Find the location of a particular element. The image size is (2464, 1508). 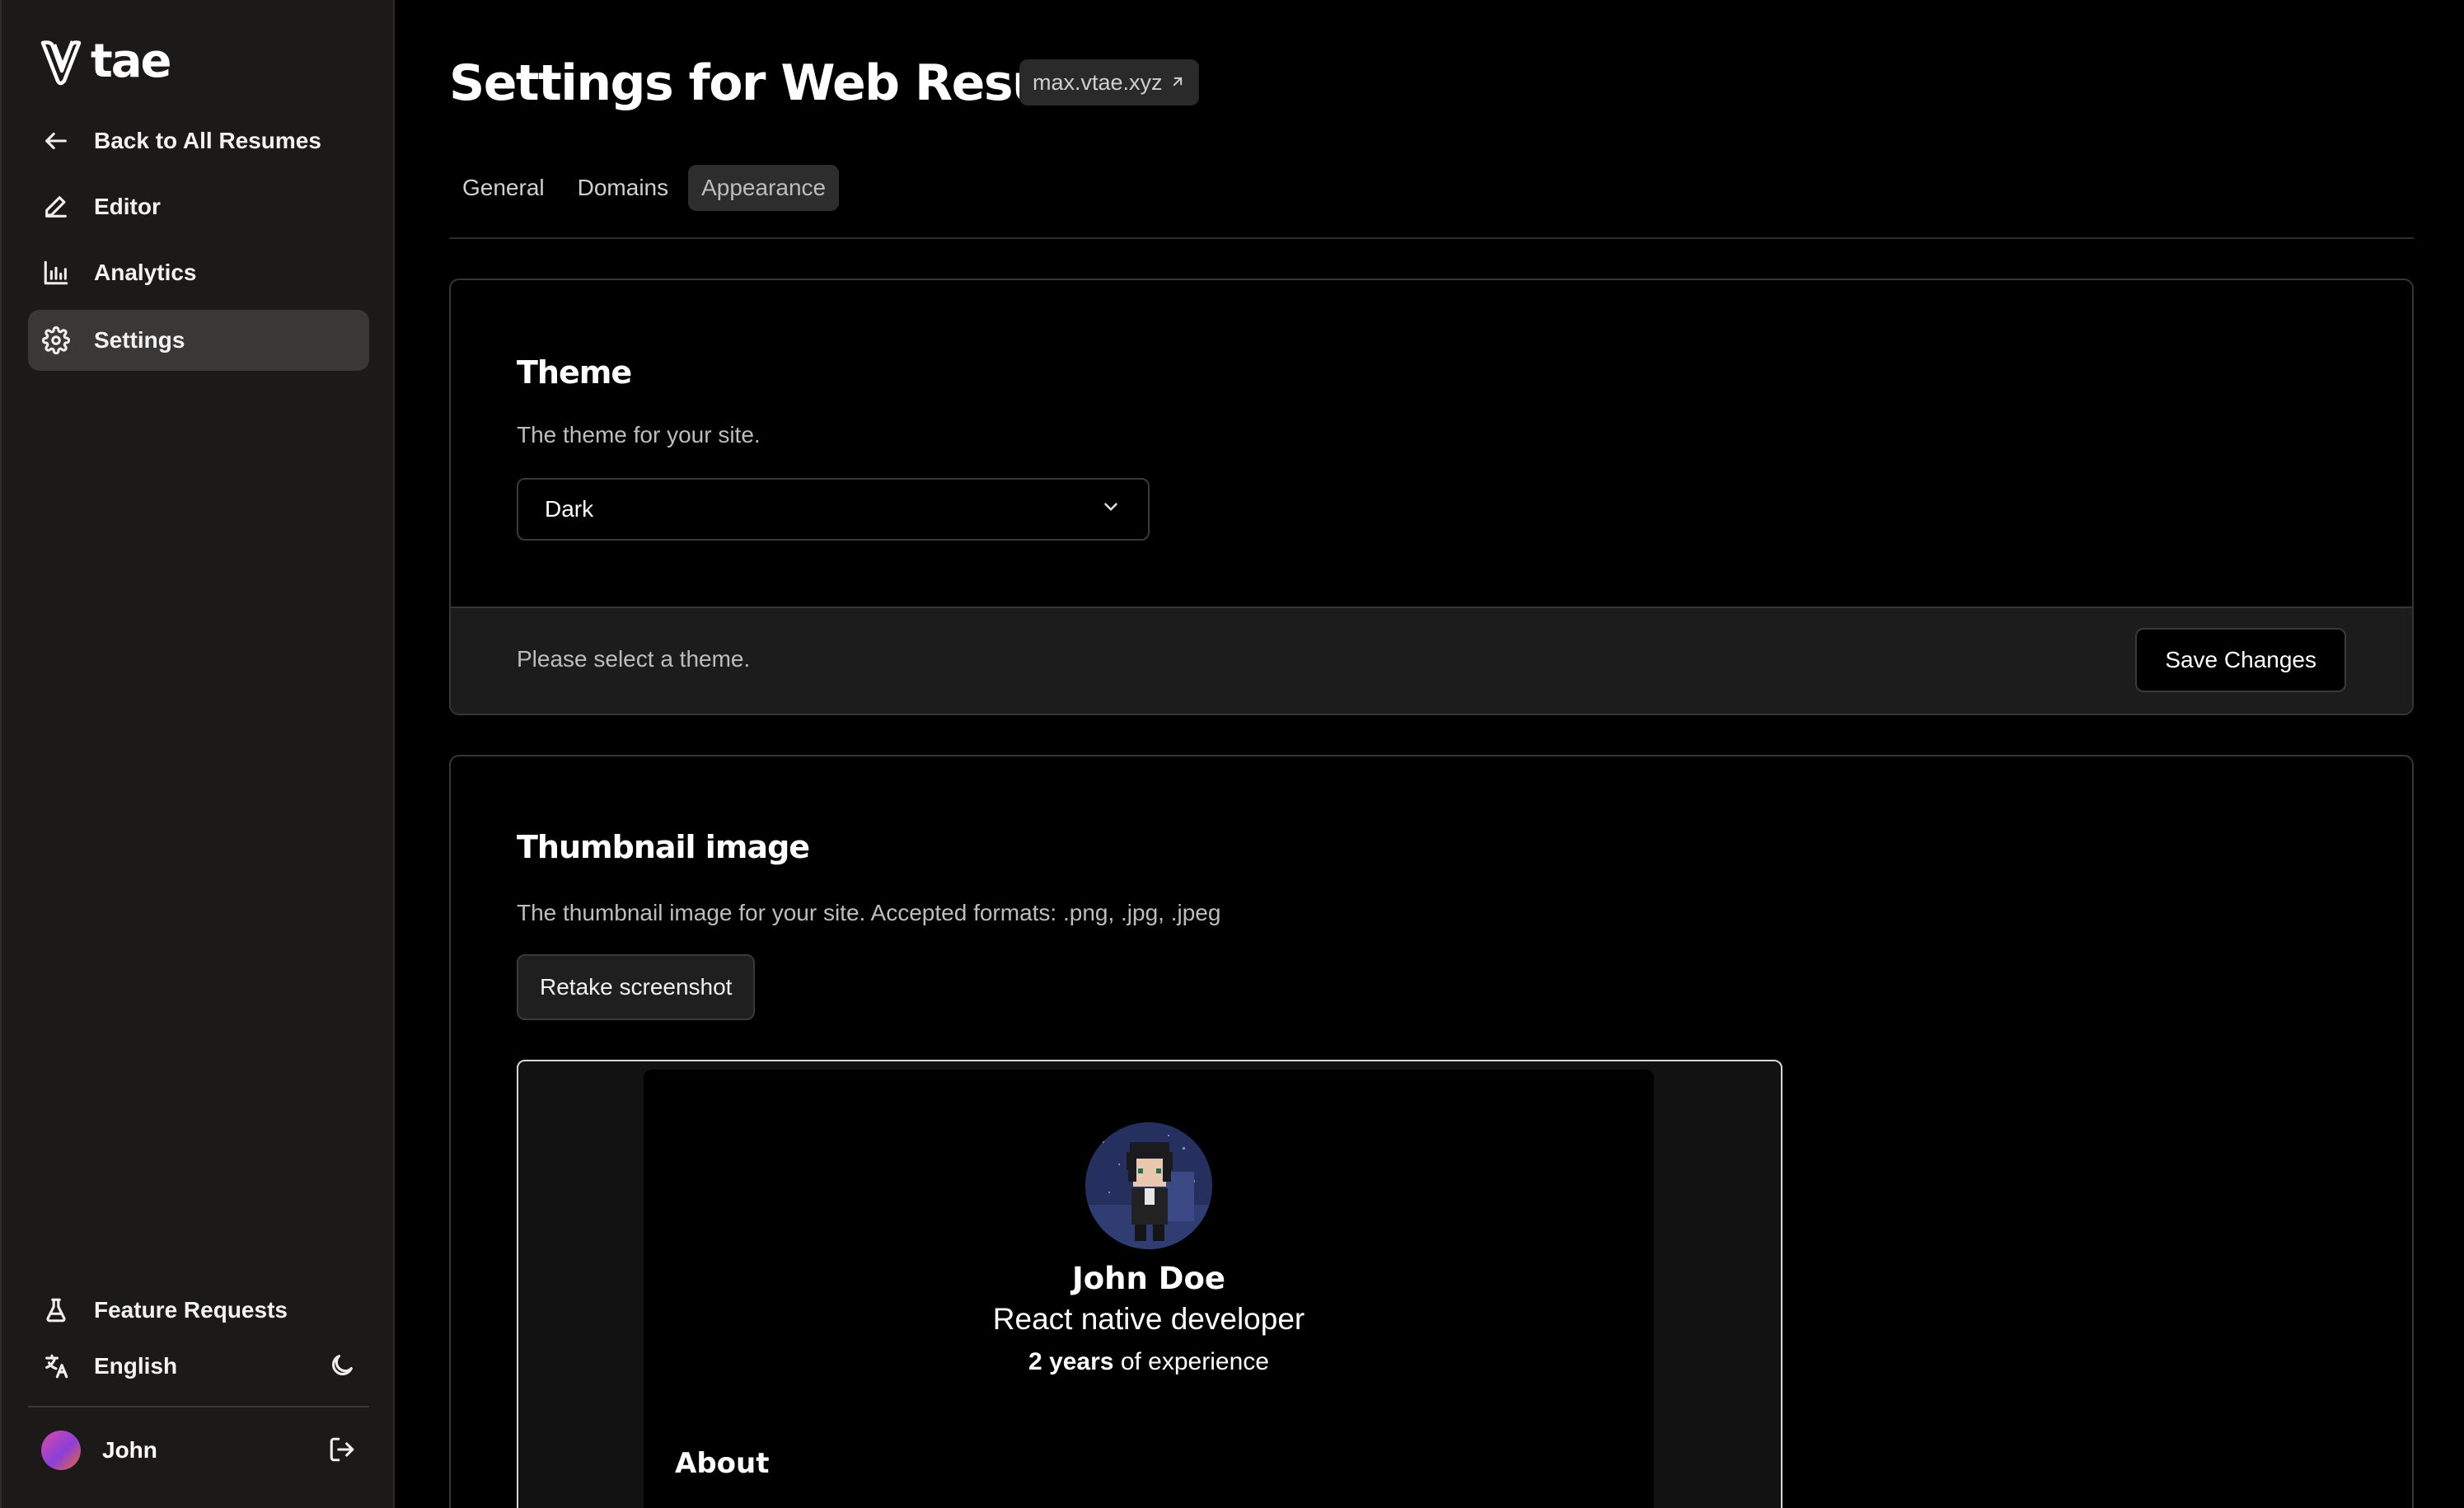

pencil-icon is located at coordinates (56, 207).